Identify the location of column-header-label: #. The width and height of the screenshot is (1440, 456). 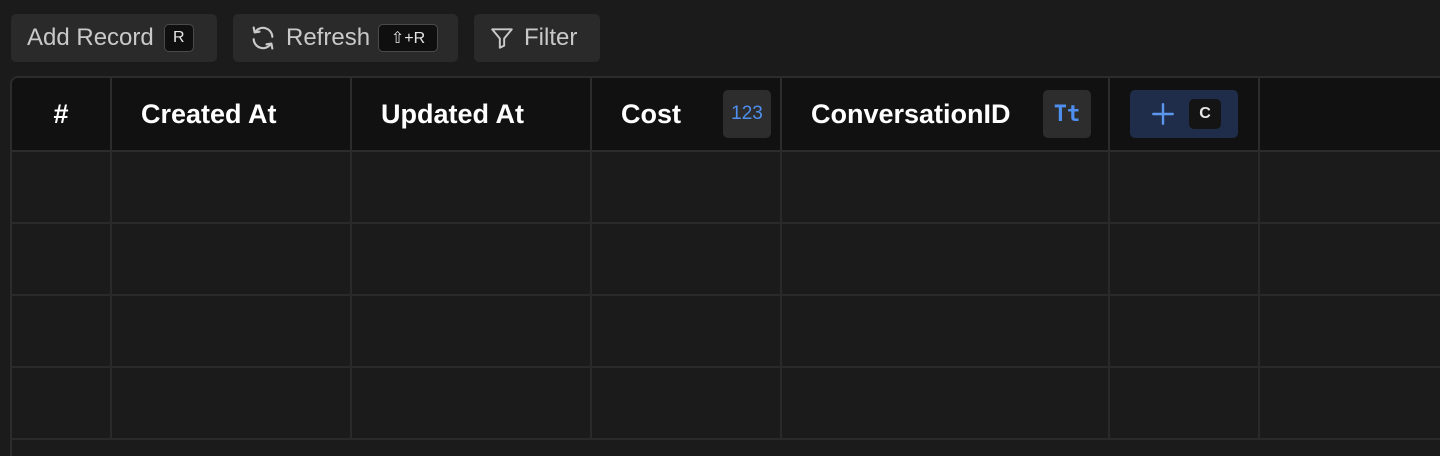
(61, 113).